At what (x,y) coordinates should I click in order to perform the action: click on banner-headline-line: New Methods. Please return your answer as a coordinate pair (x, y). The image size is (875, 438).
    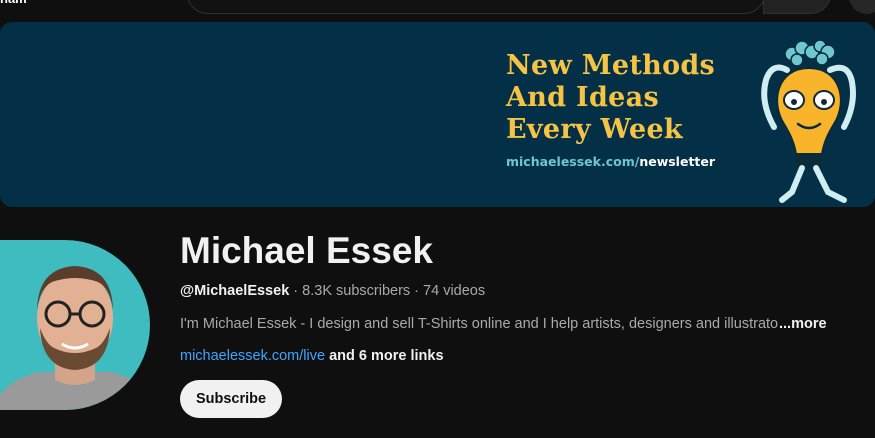
    Looking at the image, I should click on (611, 65).